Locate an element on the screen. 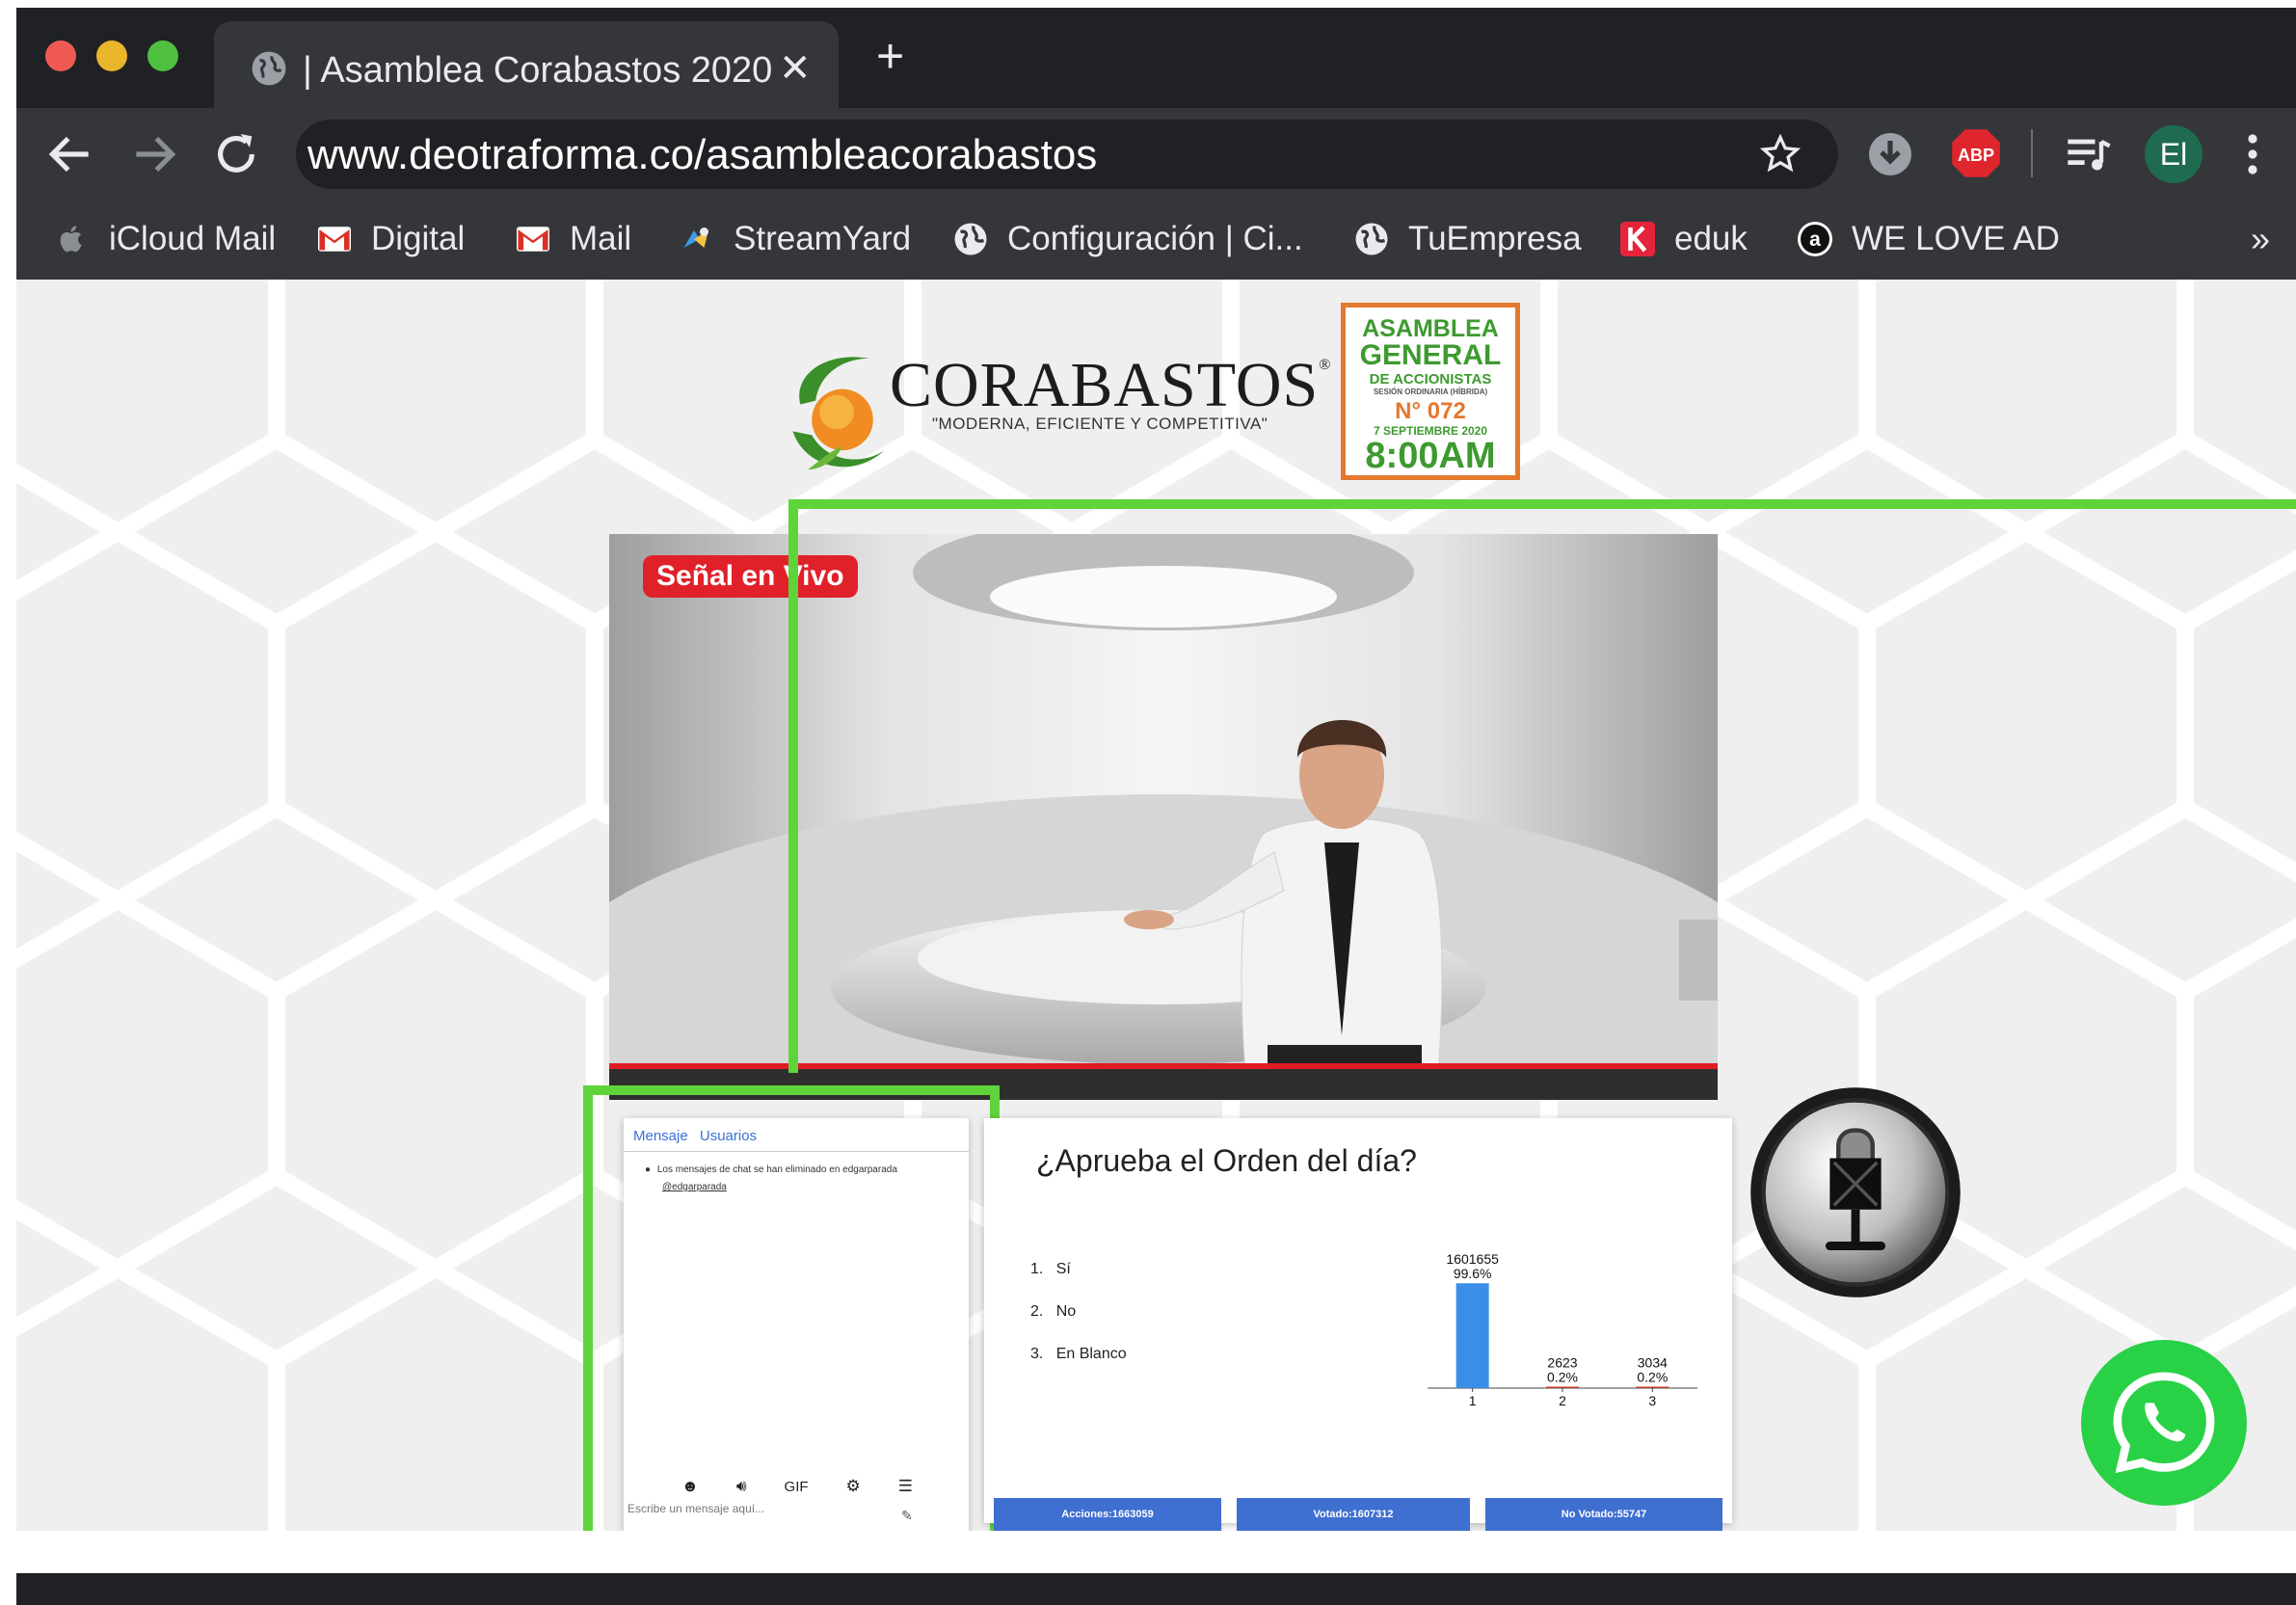  apple-icon is located at coordinates (72, 239).